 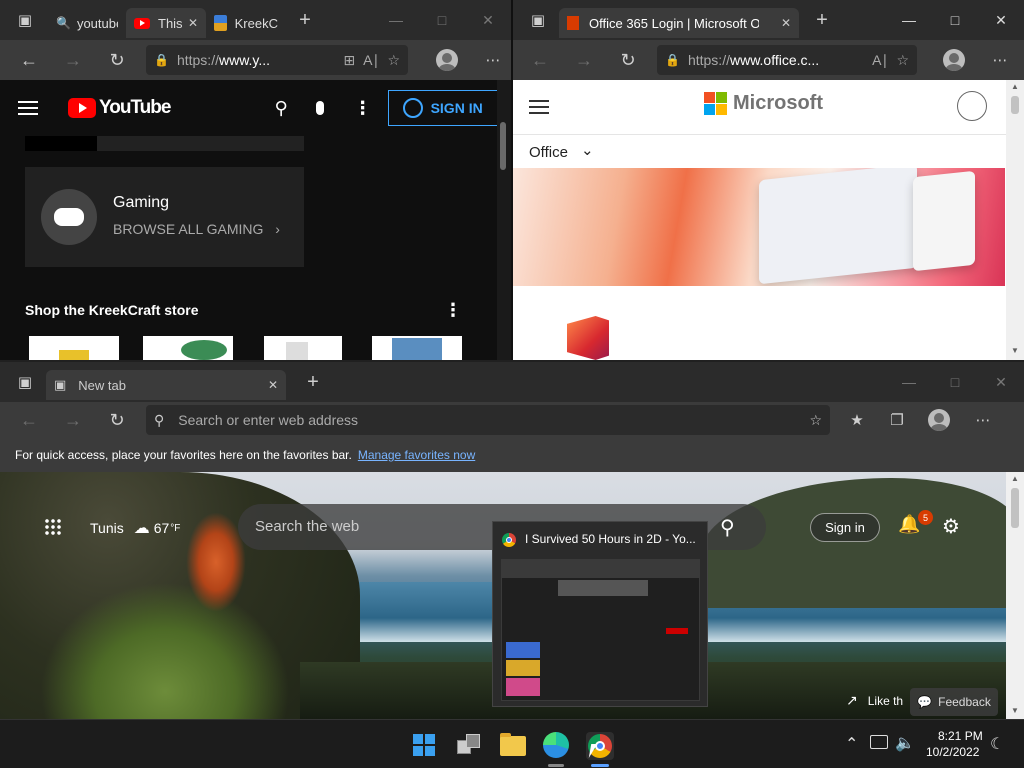 What do you see at coordinates (453, 310) in the screenshot?
I see `store-more-icon: ⋮` at bounding box center [453, 310].